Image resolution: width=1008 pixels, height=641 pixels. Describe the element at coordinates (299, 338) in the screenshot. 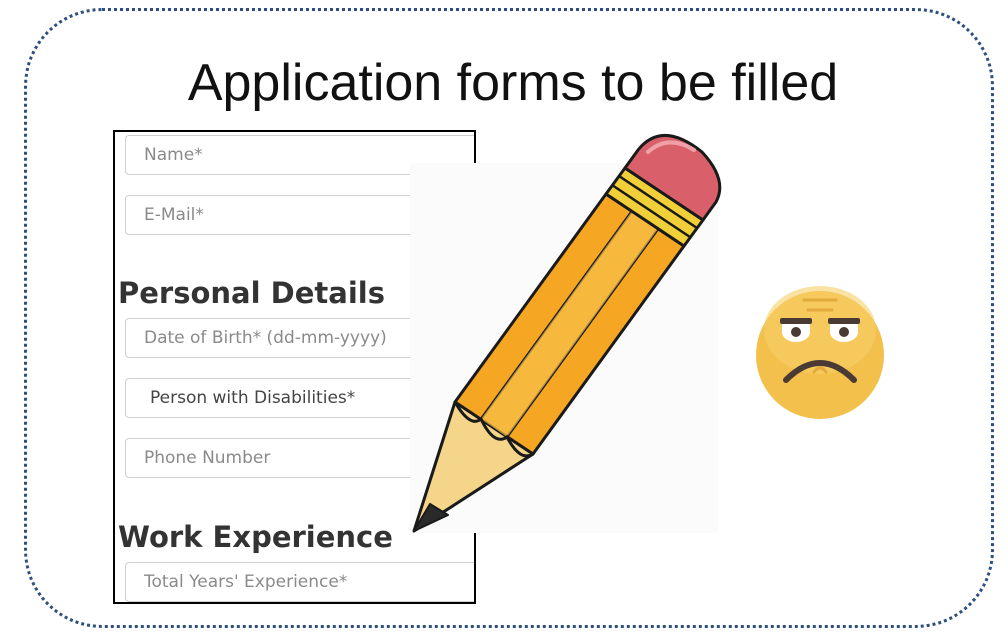

I see `date-of-birth-field: Date of Birth* (dd-mm-yyyy)` at that location.